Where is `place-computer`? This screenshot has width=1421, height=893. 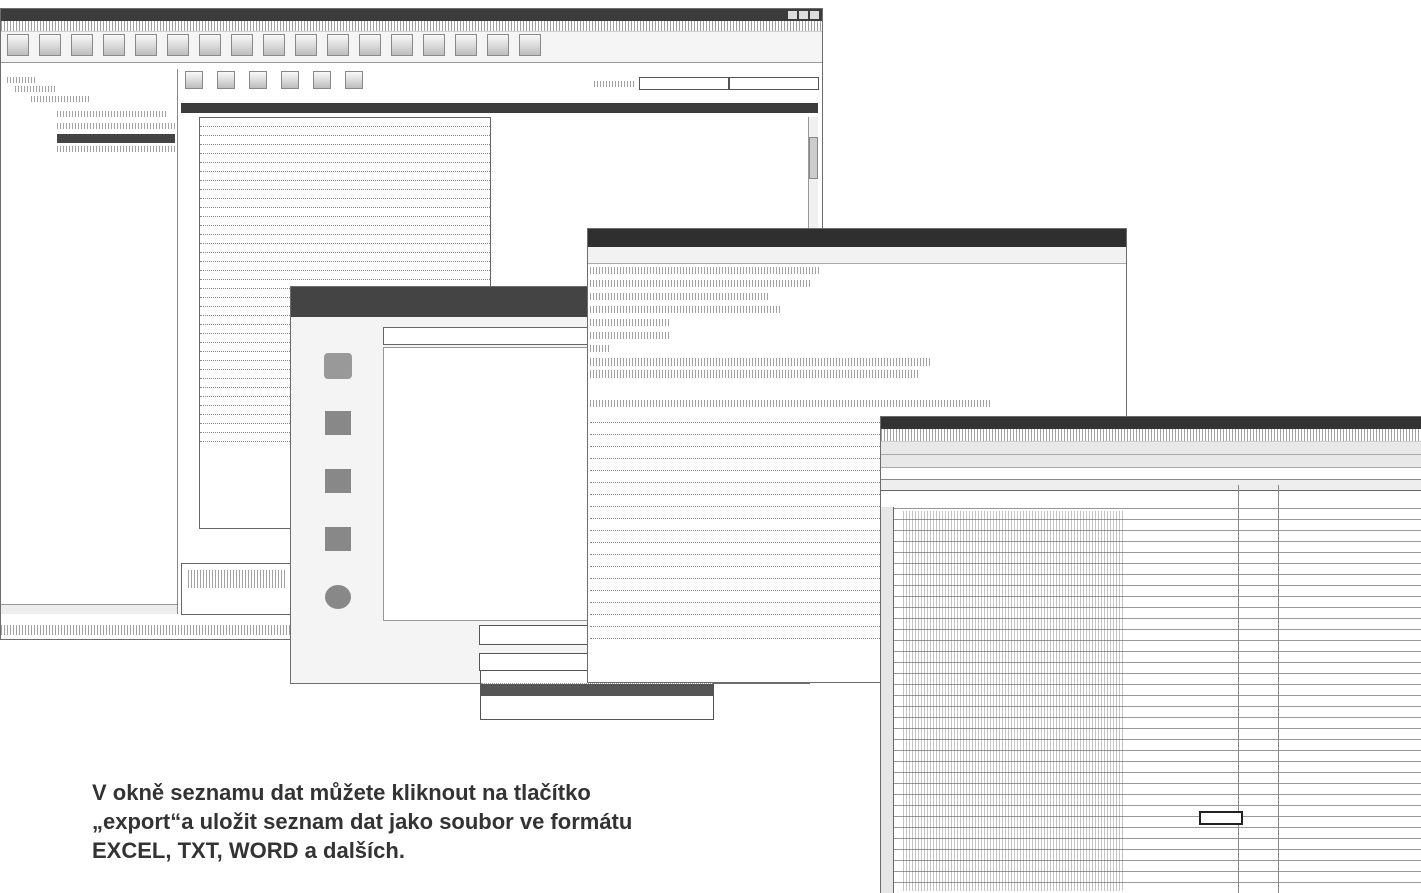
place-computer is located at coordinates (338, 554).